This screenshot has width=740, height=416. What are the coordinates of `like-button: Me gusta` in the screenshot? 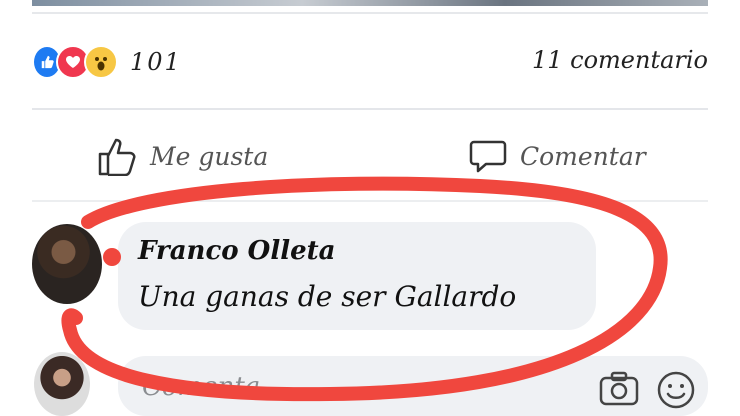 It's located at (182, 156).